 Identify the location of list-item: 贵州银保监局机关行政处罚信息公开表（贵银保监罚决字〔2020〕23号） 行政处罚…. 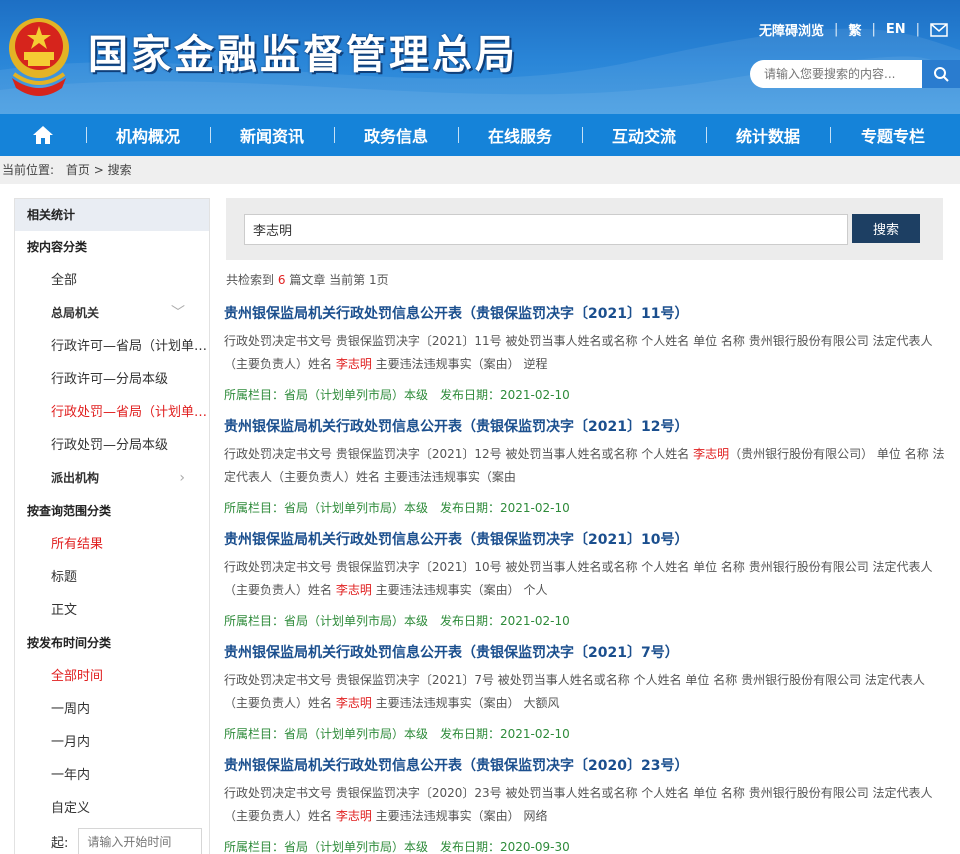
(586, 804).